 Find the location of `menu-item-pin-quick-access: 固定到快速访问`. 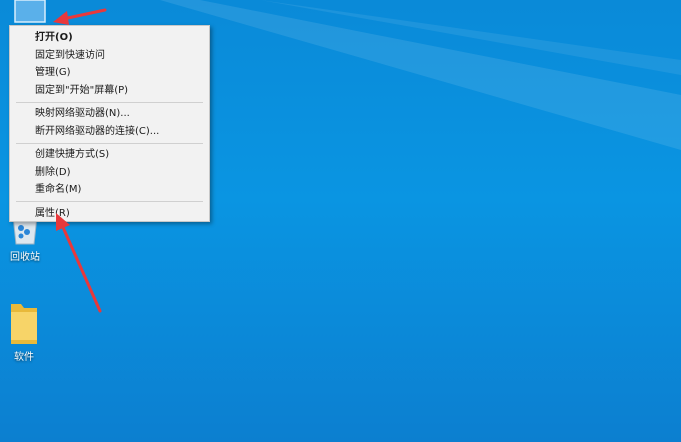

menu-item-pin-quick-access: 固定到快速访问 is located at coordinates (109, 56).